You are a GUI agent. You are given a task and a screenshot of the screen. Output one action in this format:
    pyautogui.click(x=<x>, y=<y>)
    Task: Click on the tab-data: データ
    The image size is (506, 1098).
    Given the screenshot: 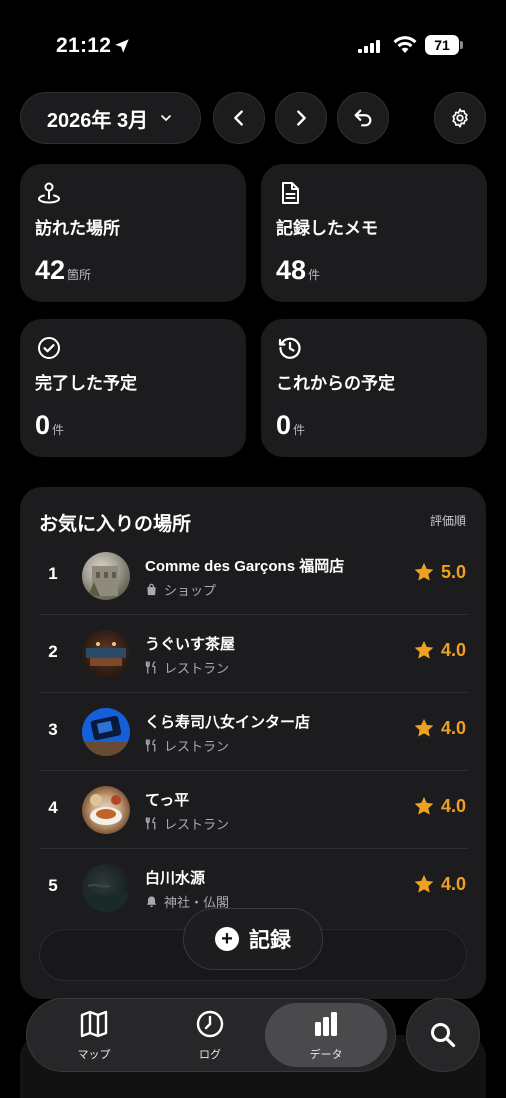 What is the action you would take?
    pyautogui.click(x=326, y=1035)
    